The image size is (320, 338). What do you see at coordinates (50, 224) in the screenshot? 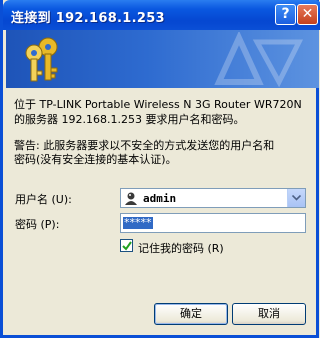
I see `password-hotkey: (P):` at bounding box center [50, 224].